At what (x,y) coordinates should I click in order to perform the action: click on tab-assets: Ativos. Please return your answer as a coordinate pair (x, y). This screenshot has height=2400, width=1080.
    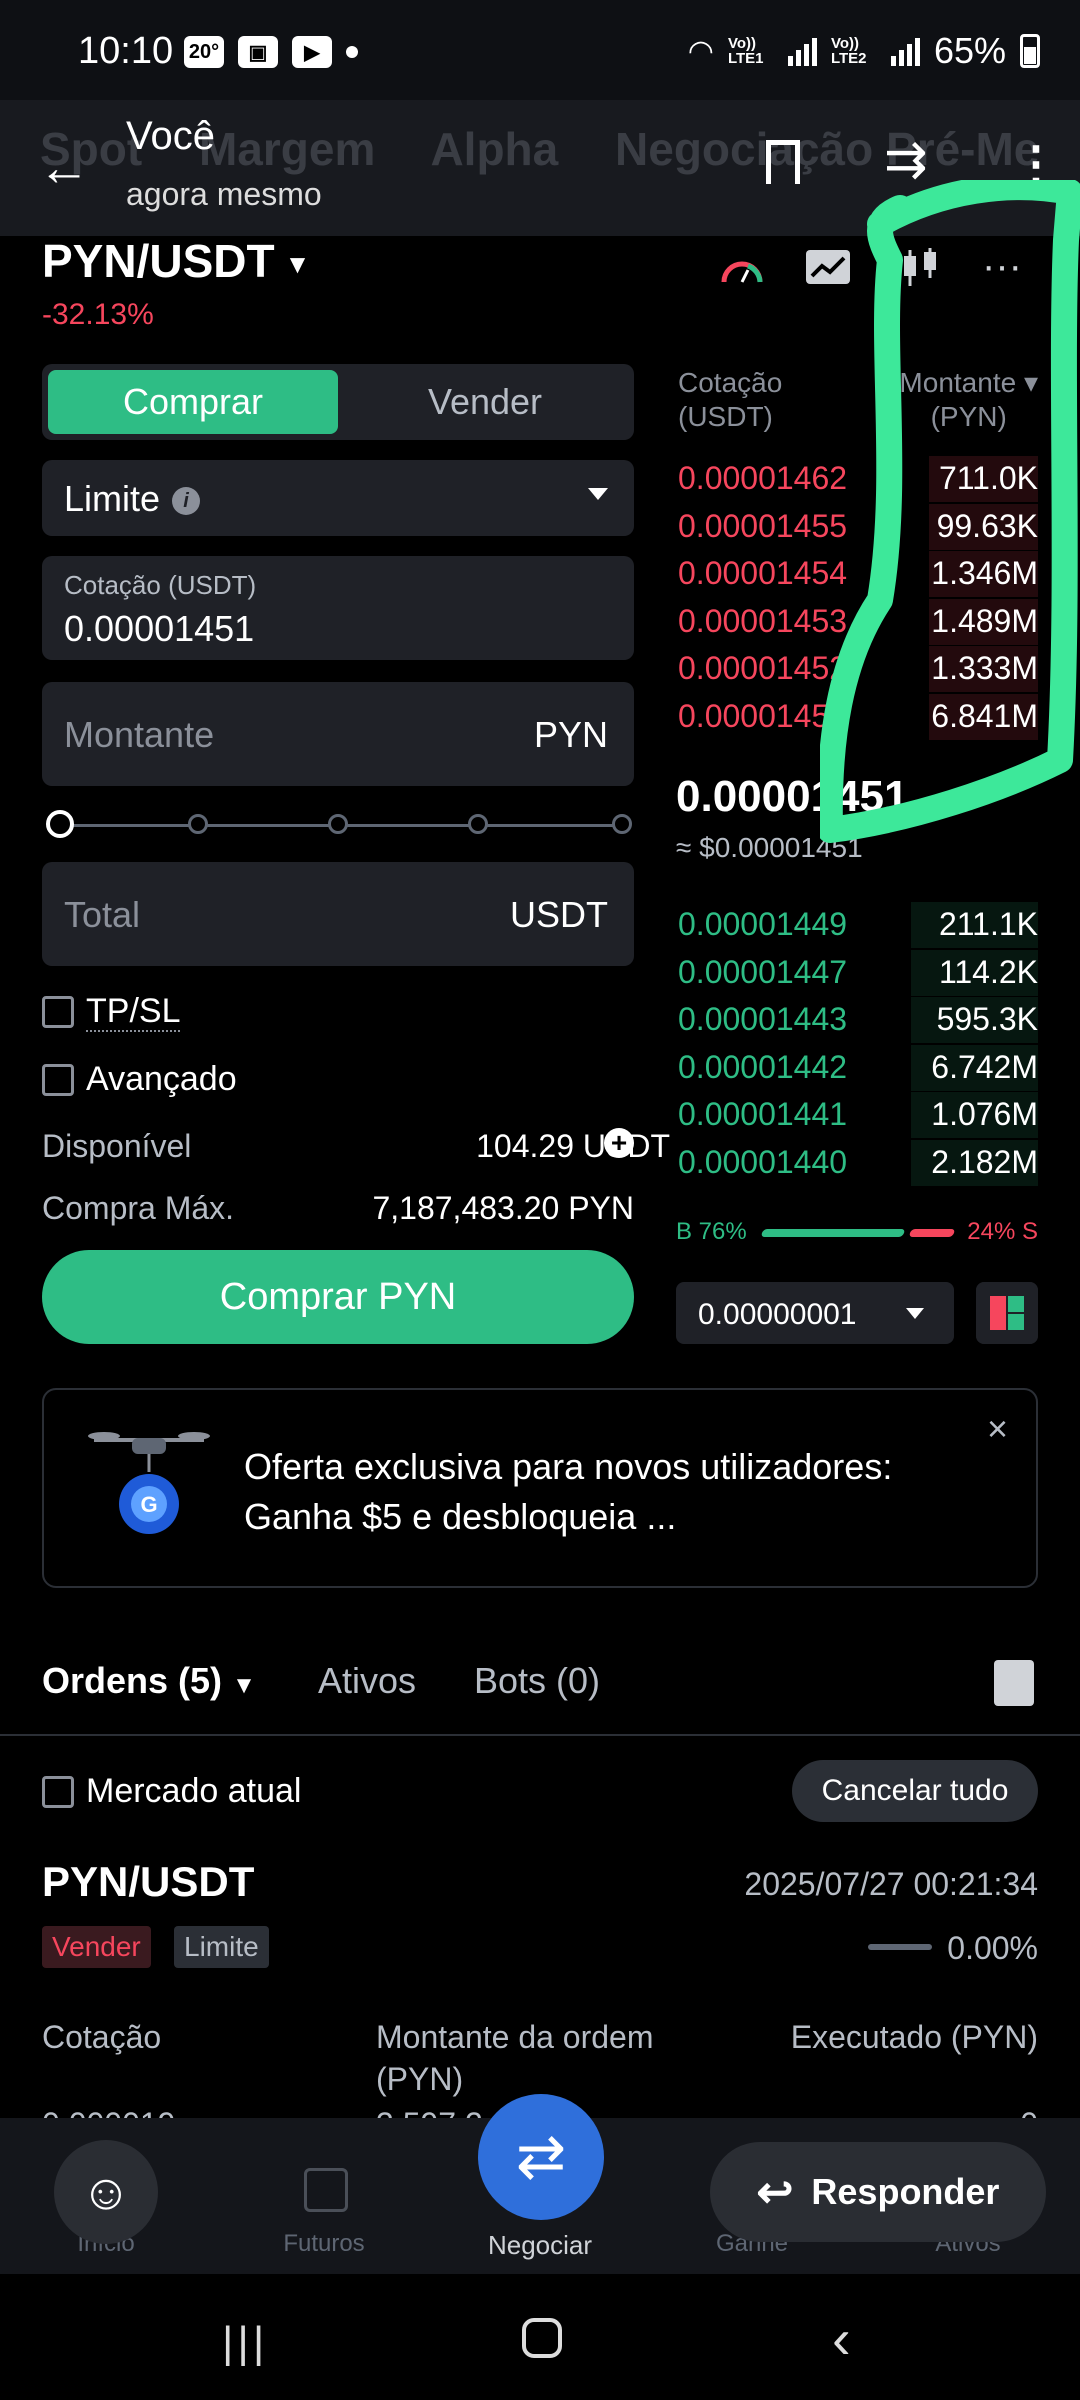
    Looking at the image, I should click on (367, 1681).